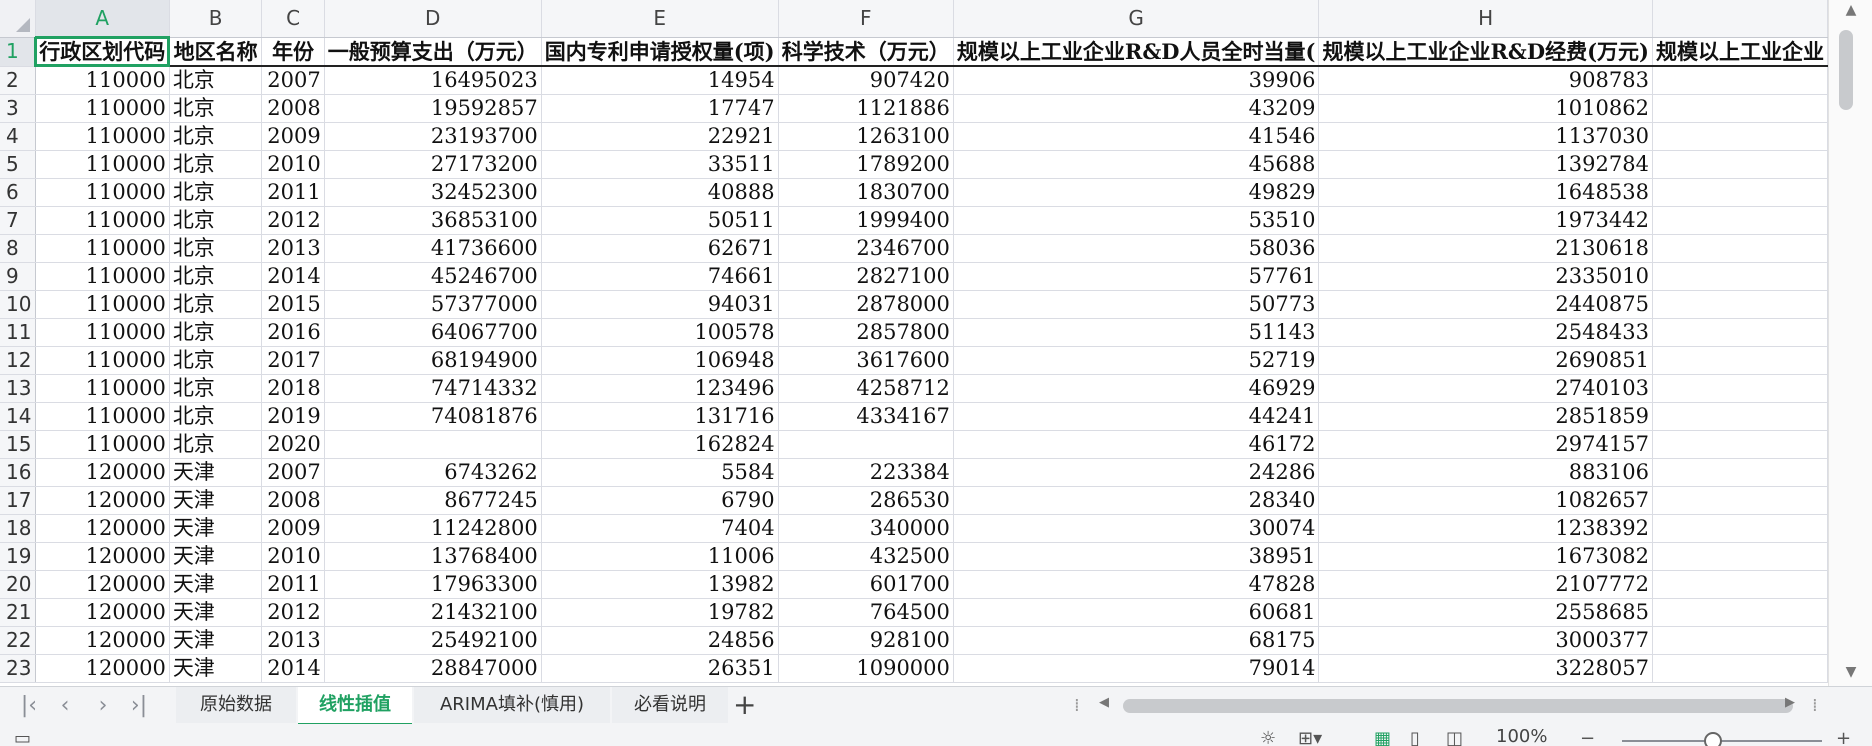  I want to click on data-cell: 432500, so click(866, 556).